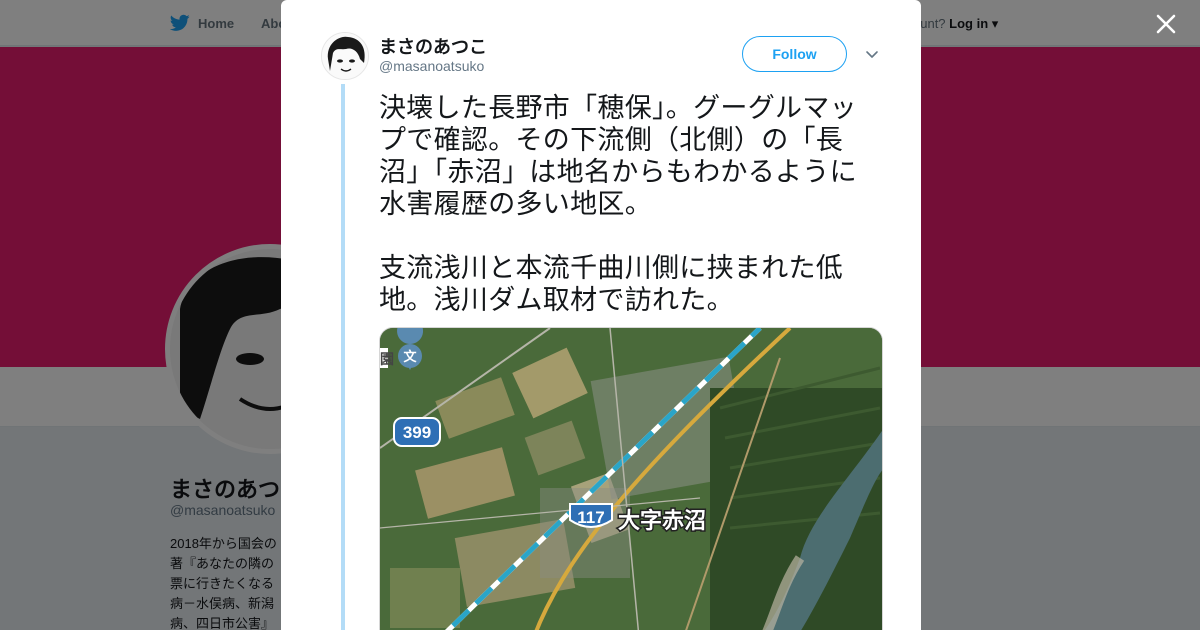 Image resolution: width=1200 pixels, height=630 pixels. What do you see at coordinates (611, 268) in the screenshot?
I see `tweet-text-line: 支流浅川と本流千曲川側に挟まれた低` at bounding box center [611, 268].